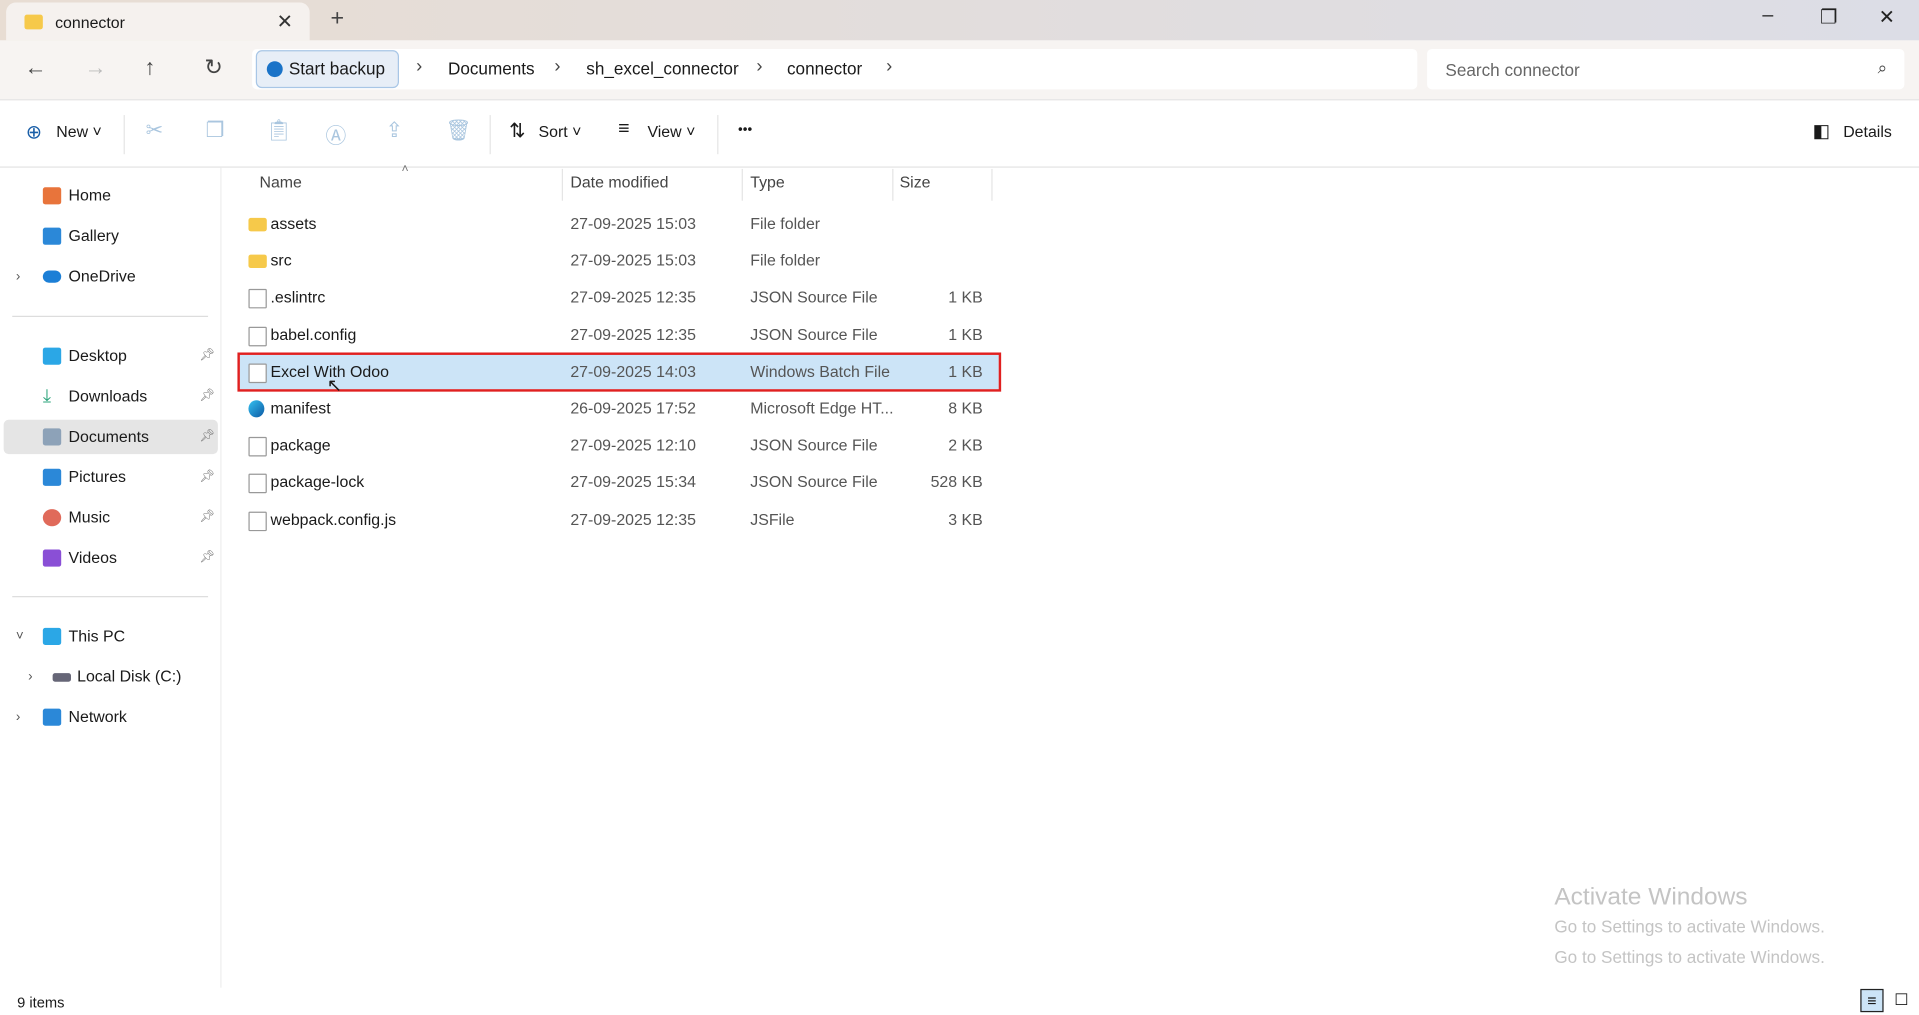  I want to click on file-row: src 27-09-2025 15:03 File folder, so click(619, 261).